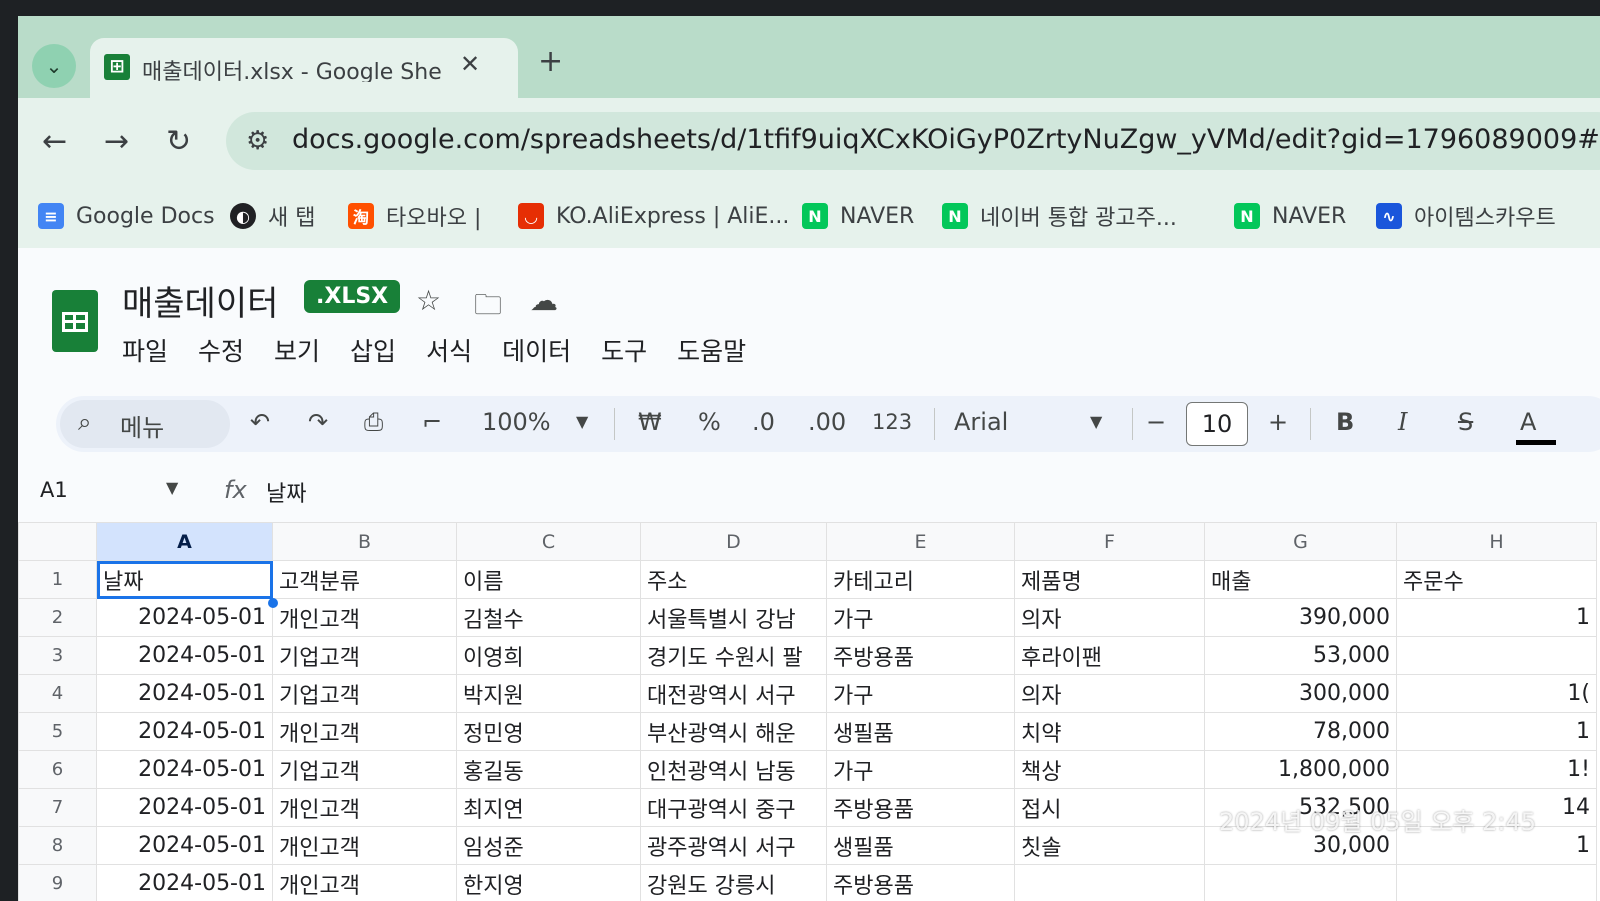 This screenshot has height=901, width=1600. Describe the element at coordinates (126, 216) in the screenshot. I see `bookmark-google-docs: ≡ Google Docs` at that location.